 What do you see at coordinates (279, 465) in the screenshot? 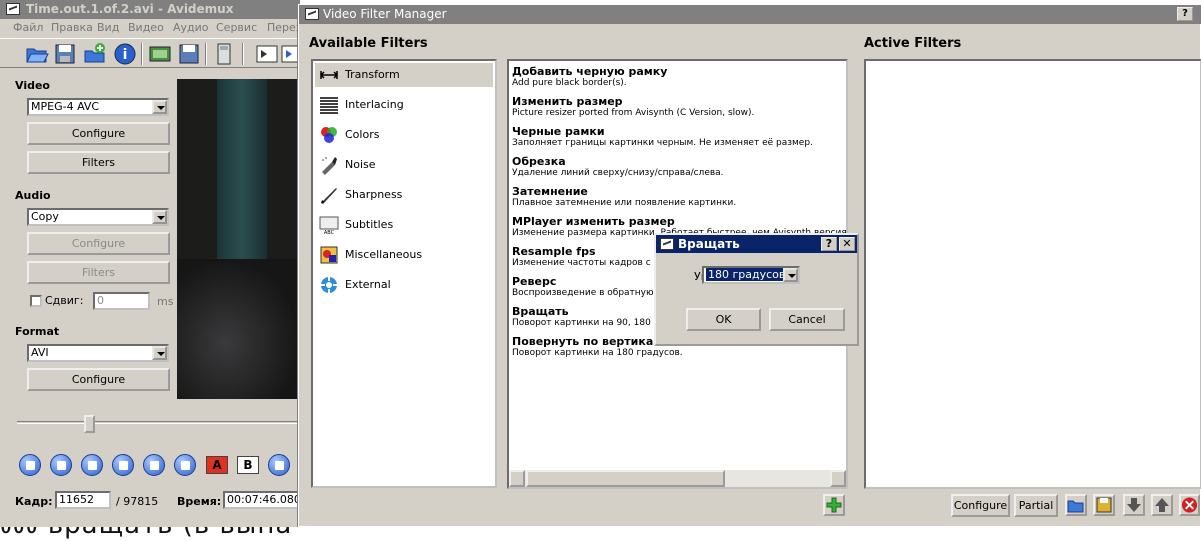
I see `goto-marker-button` at bounding box center [279, 465].